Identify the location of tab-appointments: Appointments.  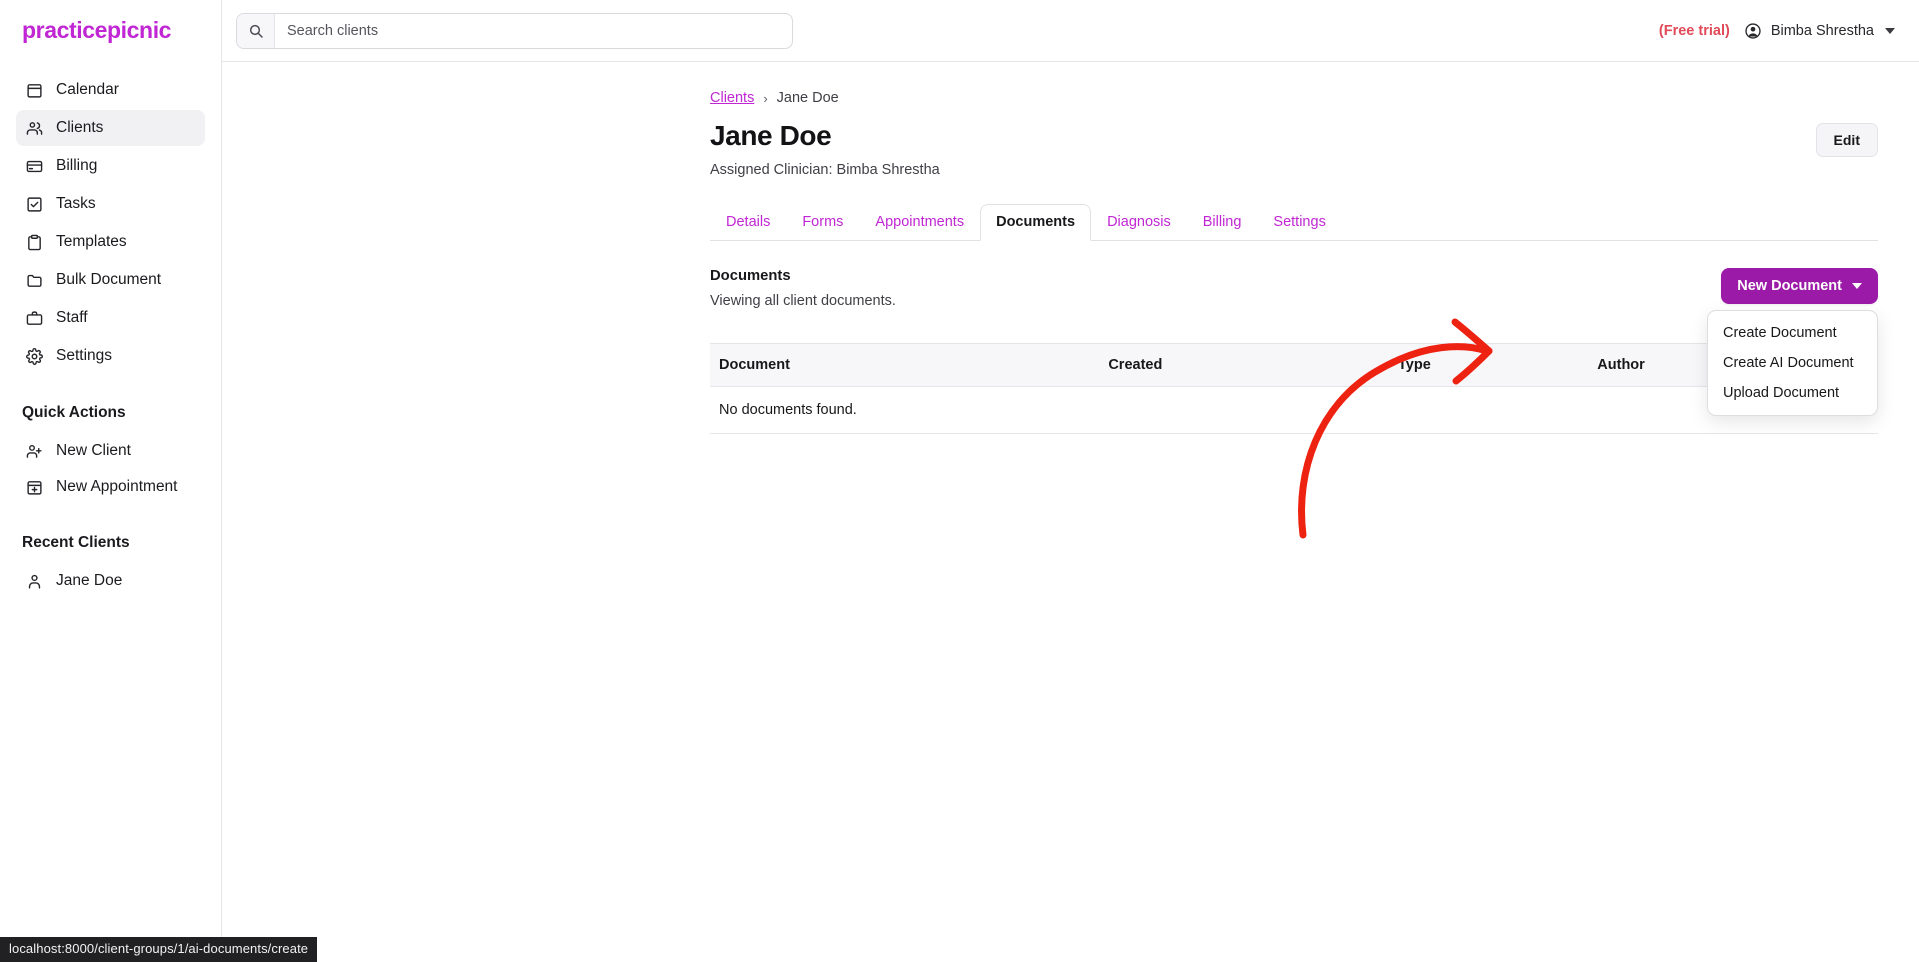
(919, 222).